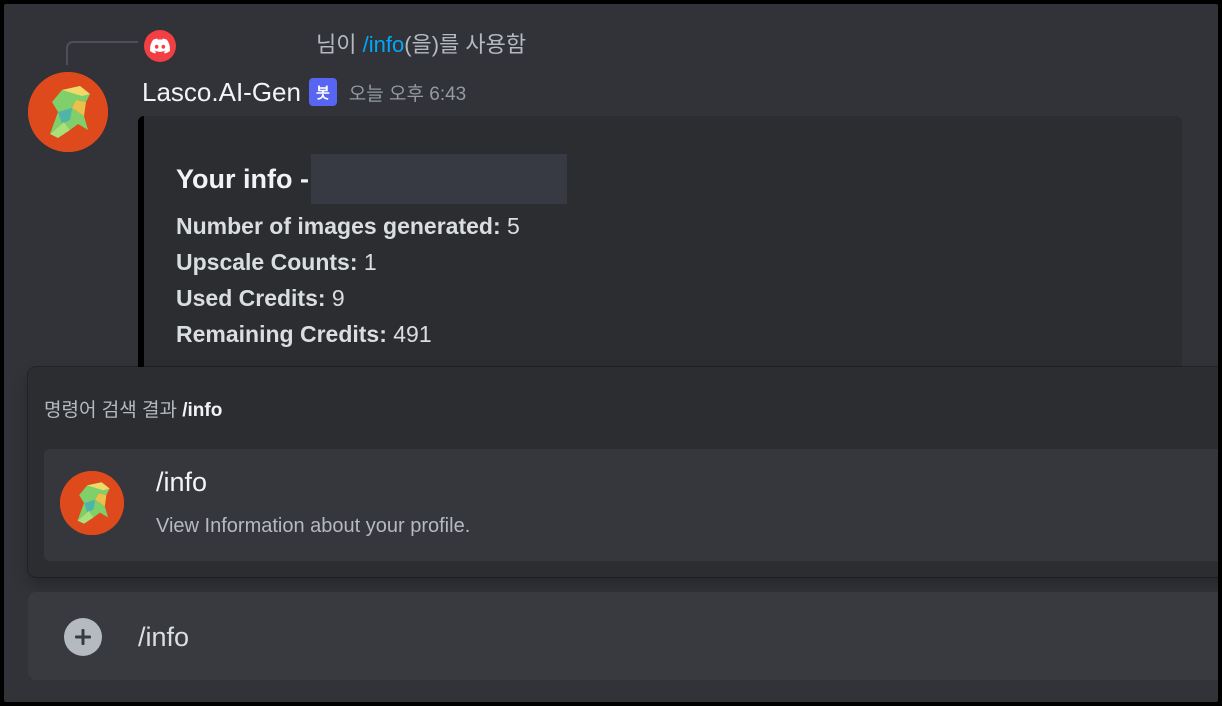  Describe the element at coordinates (281, 334) in the screenshot. I see `stat-label: Remaining Credits:` at that location.